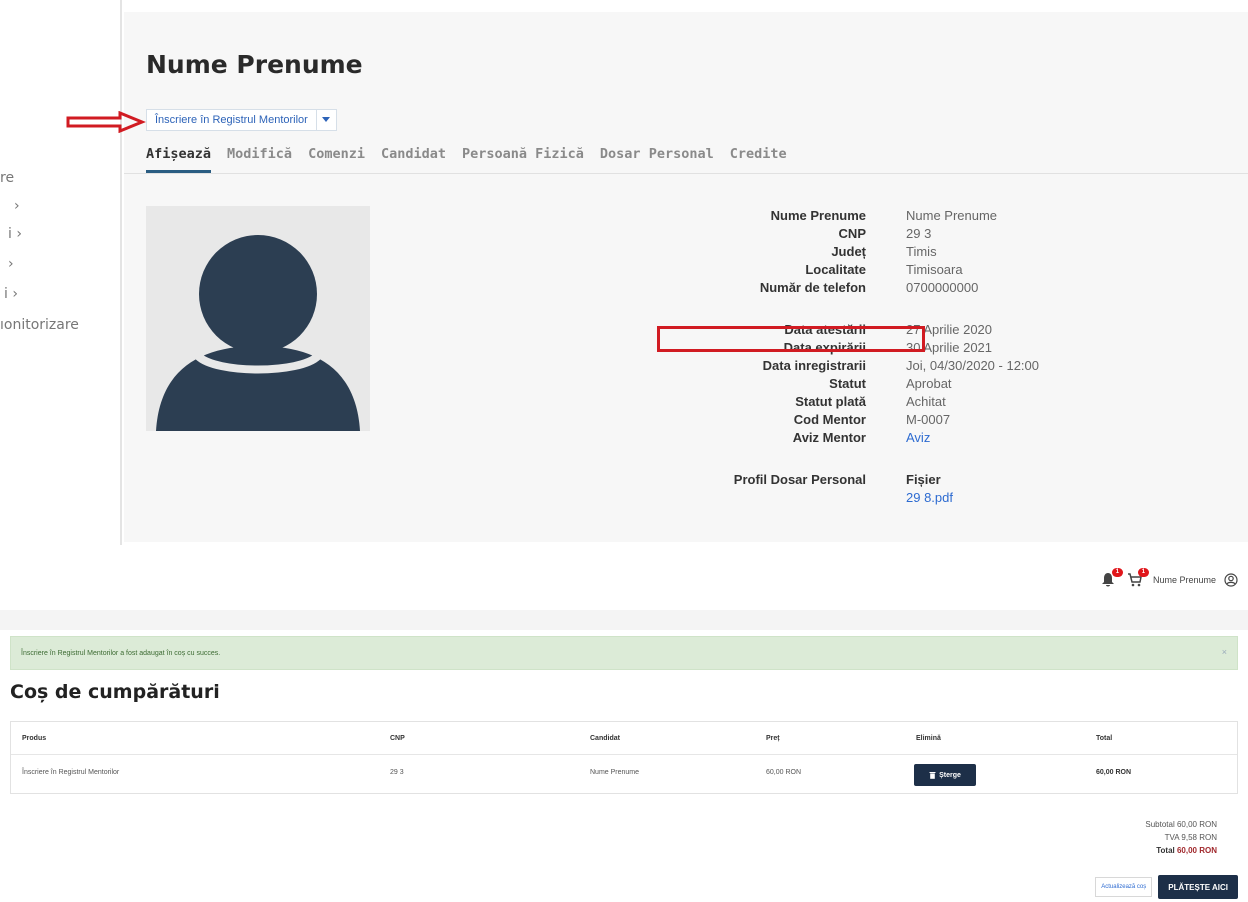 This screenshot has height=902, width=1248. I want to click on chevron-down-icon, so click(325, 120).